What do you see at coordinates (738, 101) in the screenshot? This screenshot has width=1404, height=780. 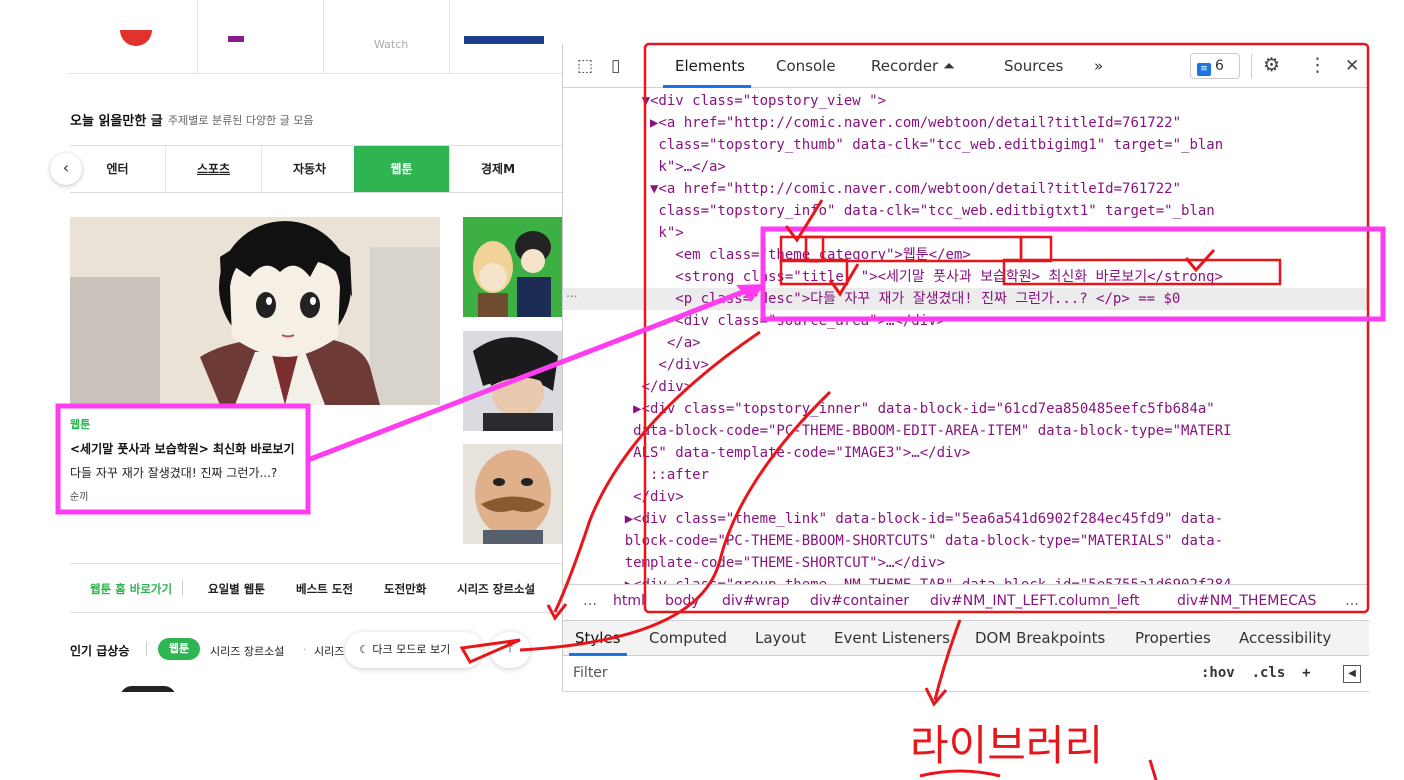 I see `dom-line: ▼<div class="topstory_view ">` at bounding box center [738, 101].